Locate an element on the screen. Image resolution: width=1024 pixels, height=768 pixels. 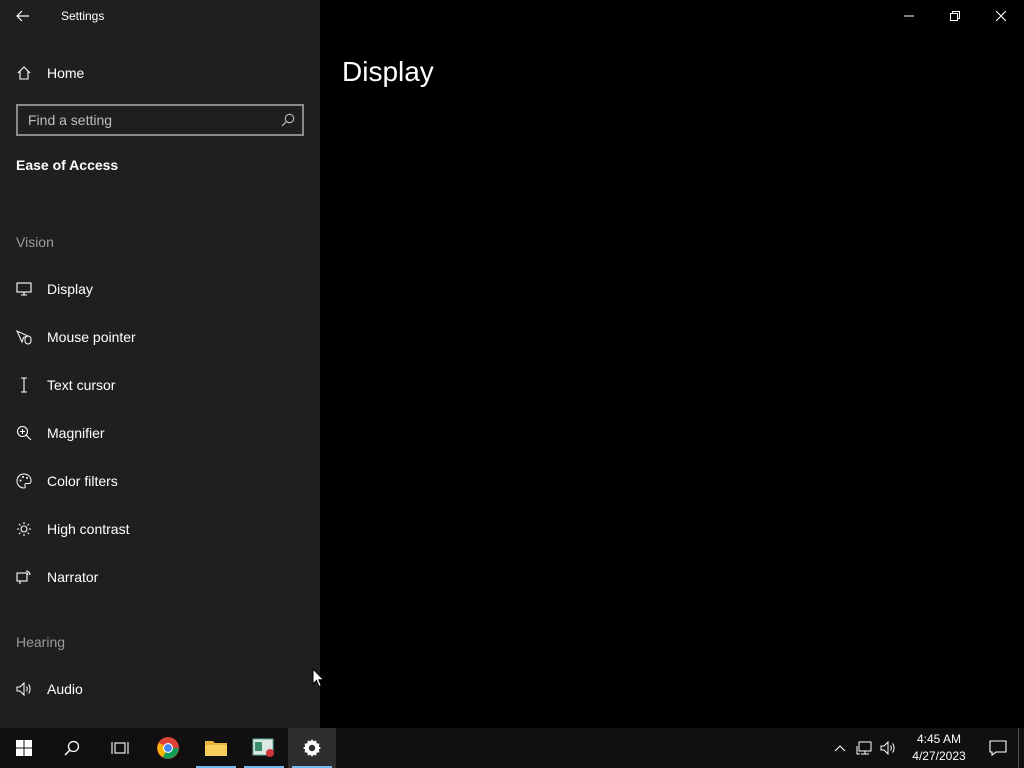
show-desktop-button is located at coordinates (1021, 748).